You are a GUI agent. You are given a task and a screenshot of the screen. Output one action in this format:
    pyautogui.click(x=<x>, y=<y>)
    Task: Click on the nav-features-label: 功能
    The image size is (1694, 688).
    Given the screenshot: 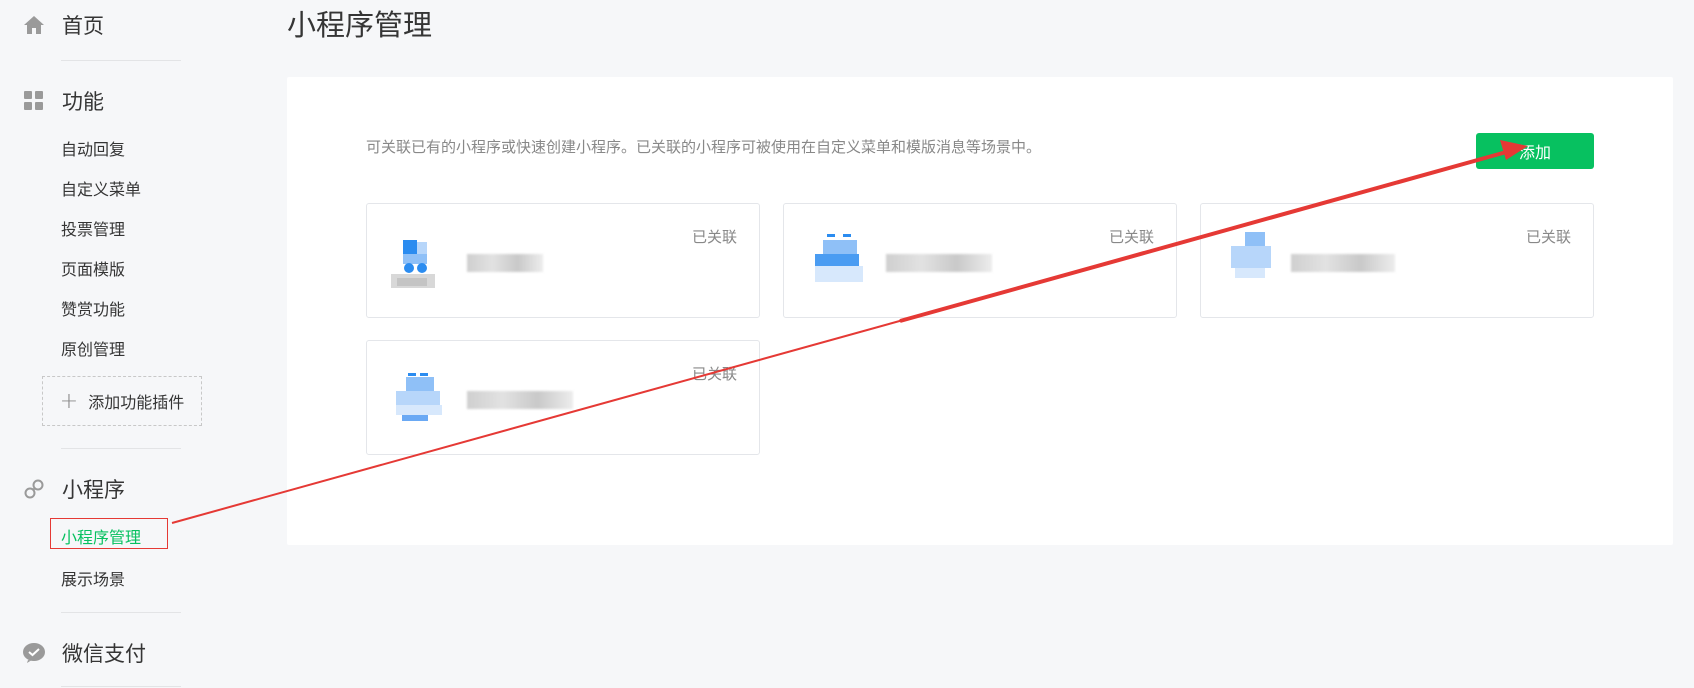 What is the action you would take?
    pyautogui.click(x=83, y=102)
    